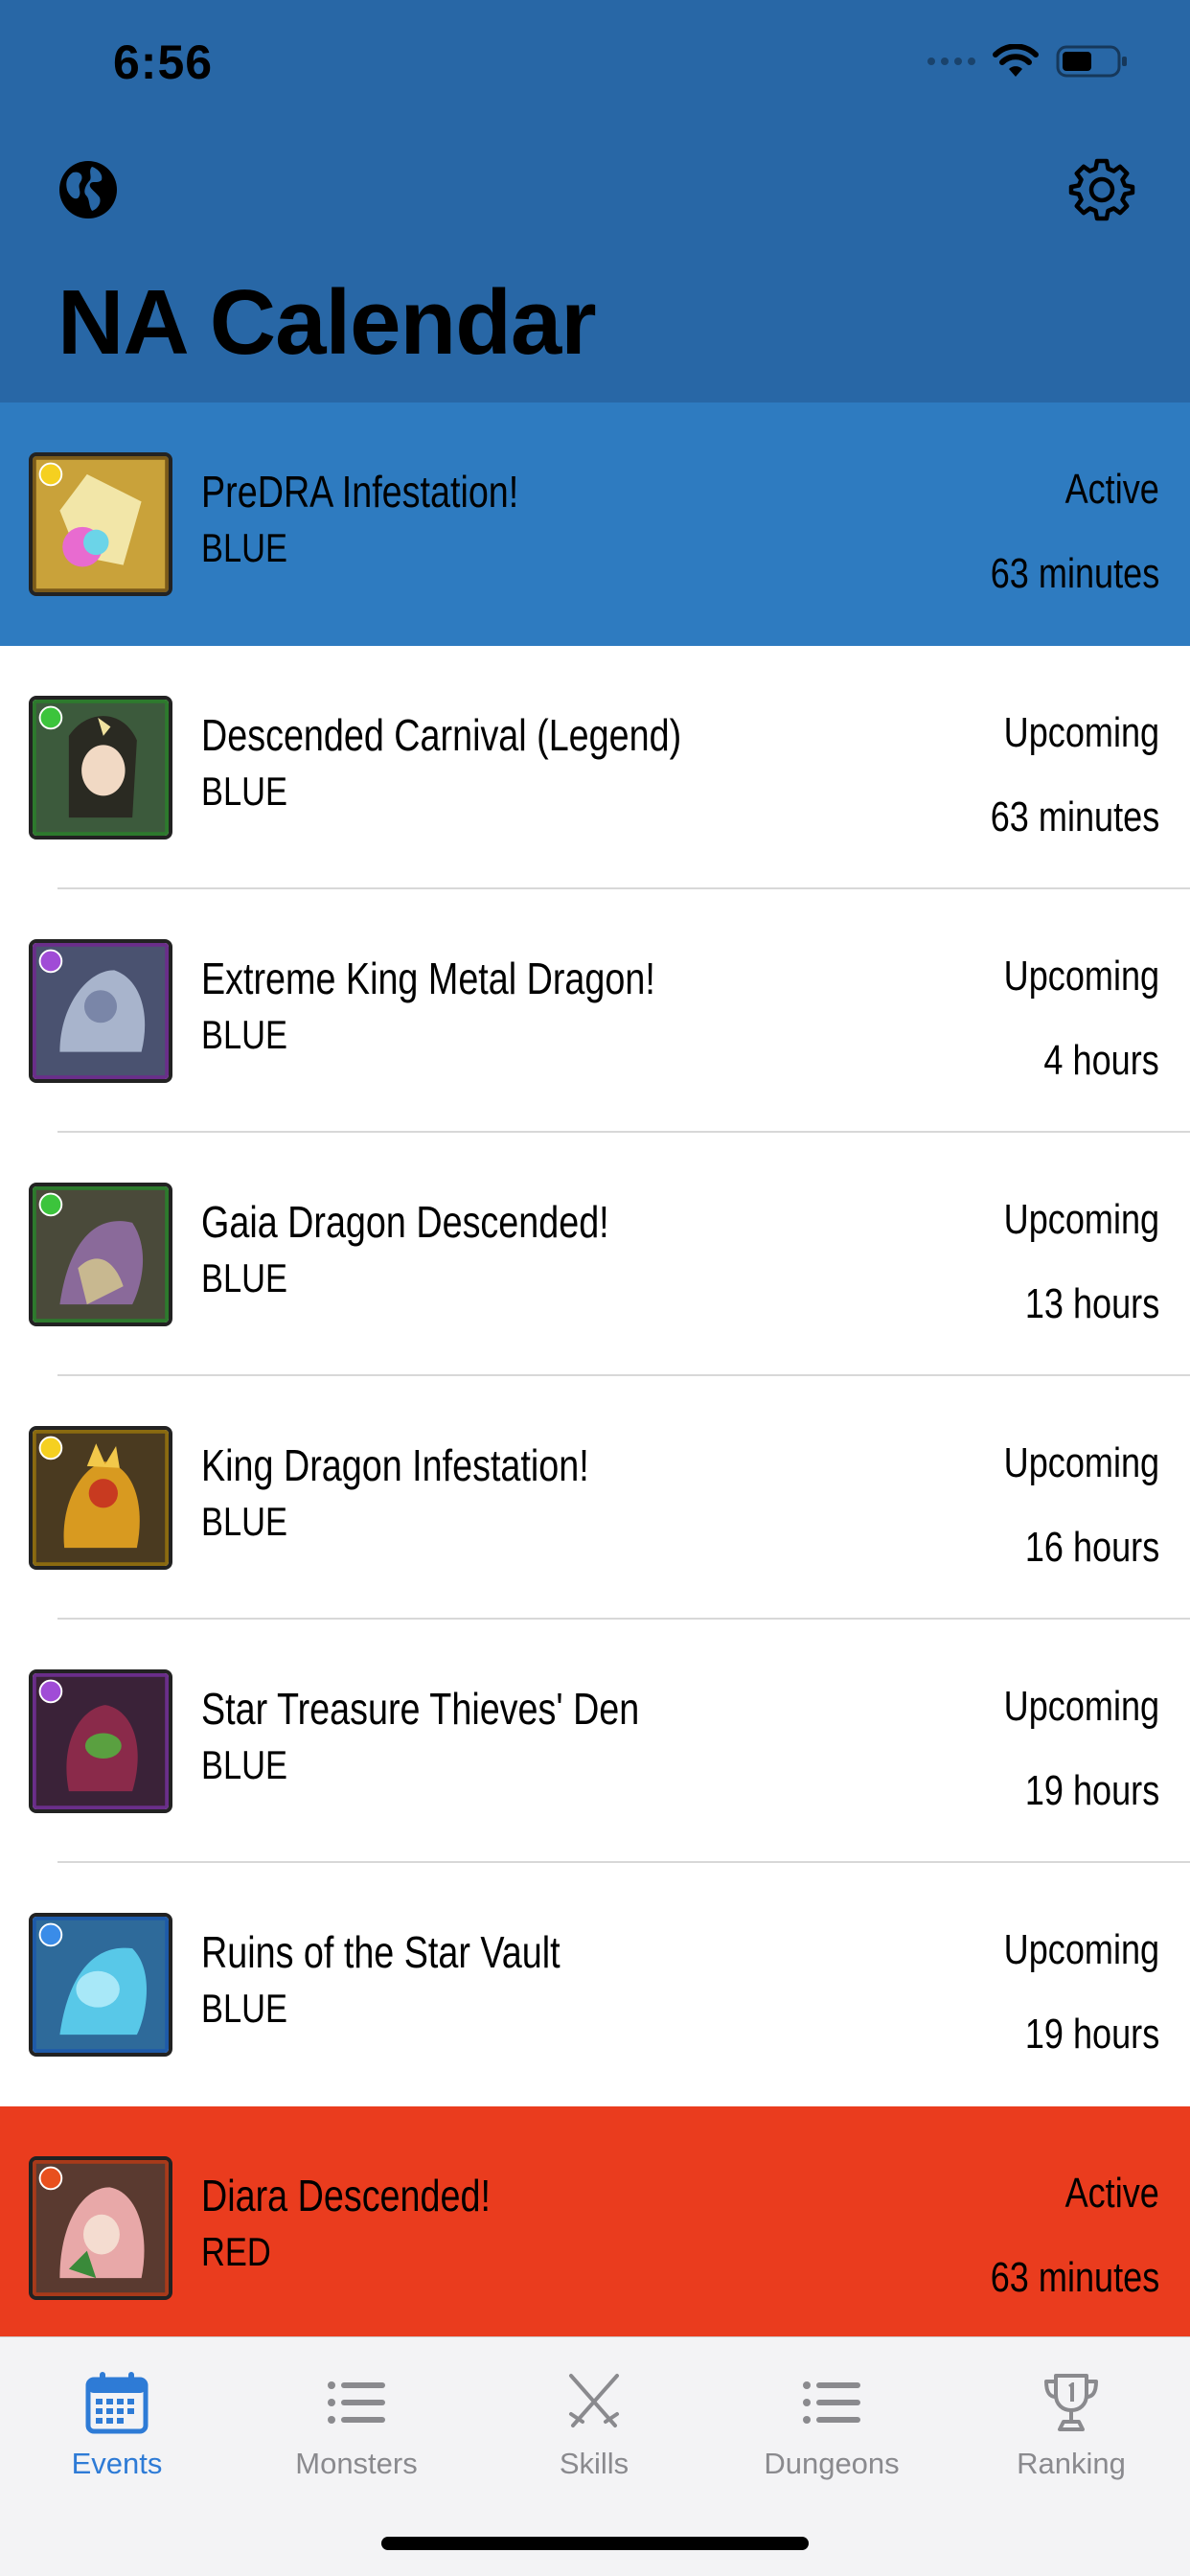 This screenshot has height=2576, width=1190. Describe the element at coordinates (442, 735) in the screenshot. I see `event-name: Descended Carnival (Legend)` at that location.